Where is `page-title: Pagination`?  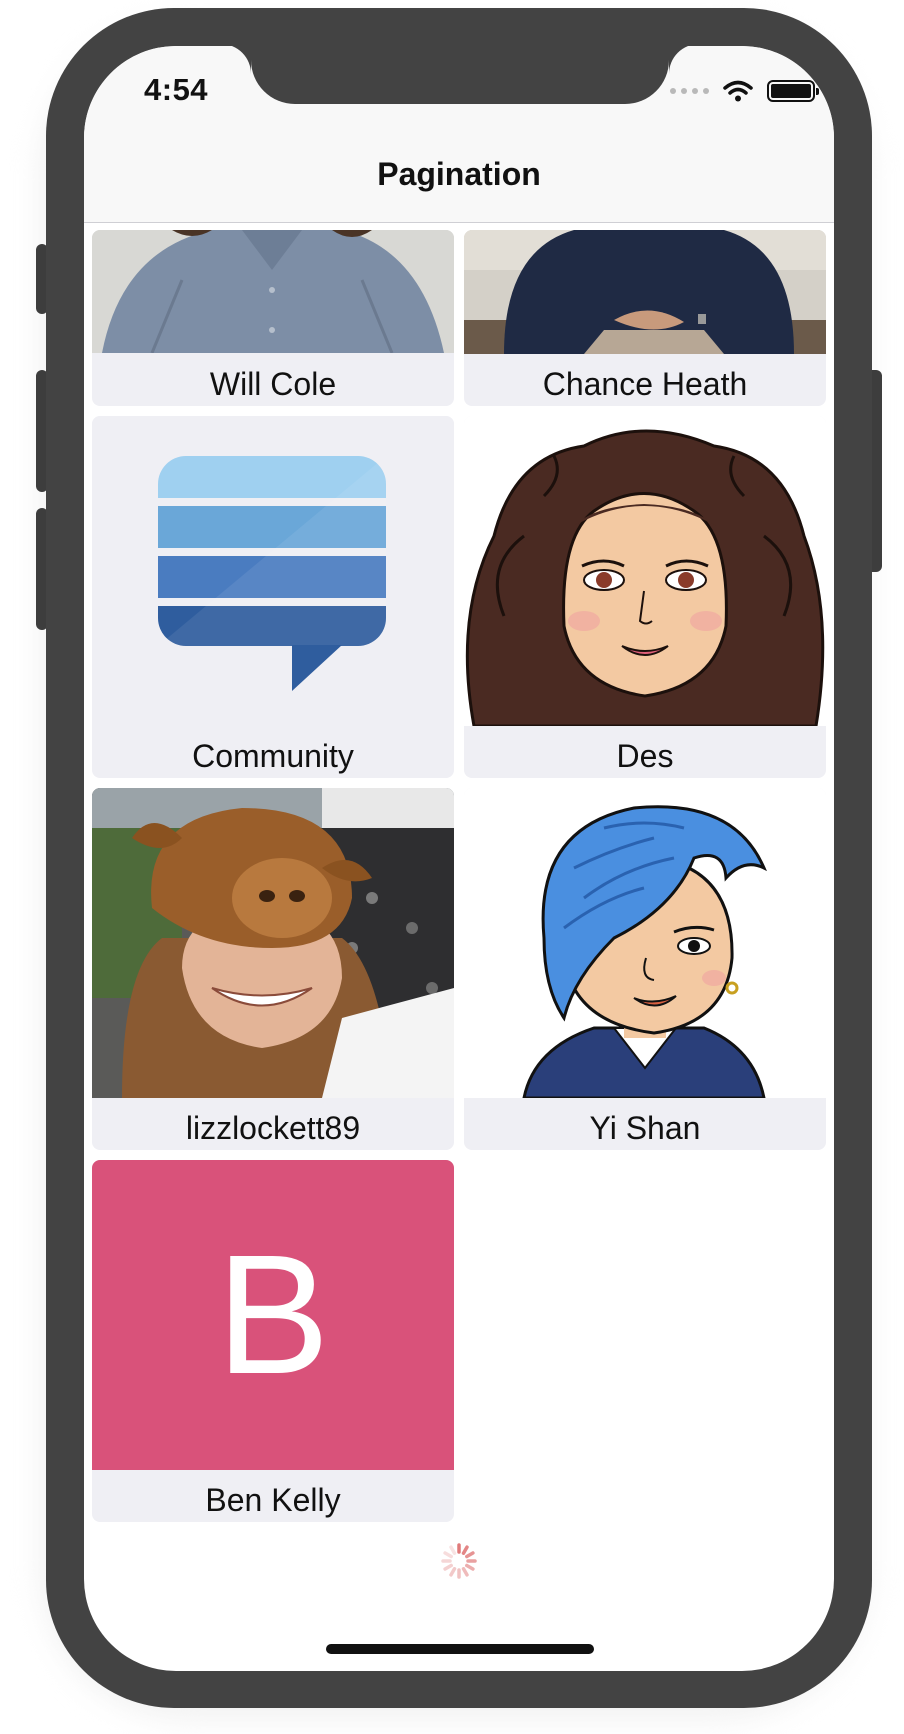 page-title: Pagination is located at coordinates (459, 174).